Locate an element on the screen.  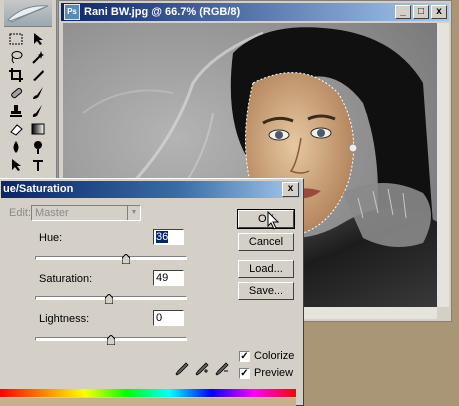
history-brush-tool-icon is located at coordinates (38, 111).